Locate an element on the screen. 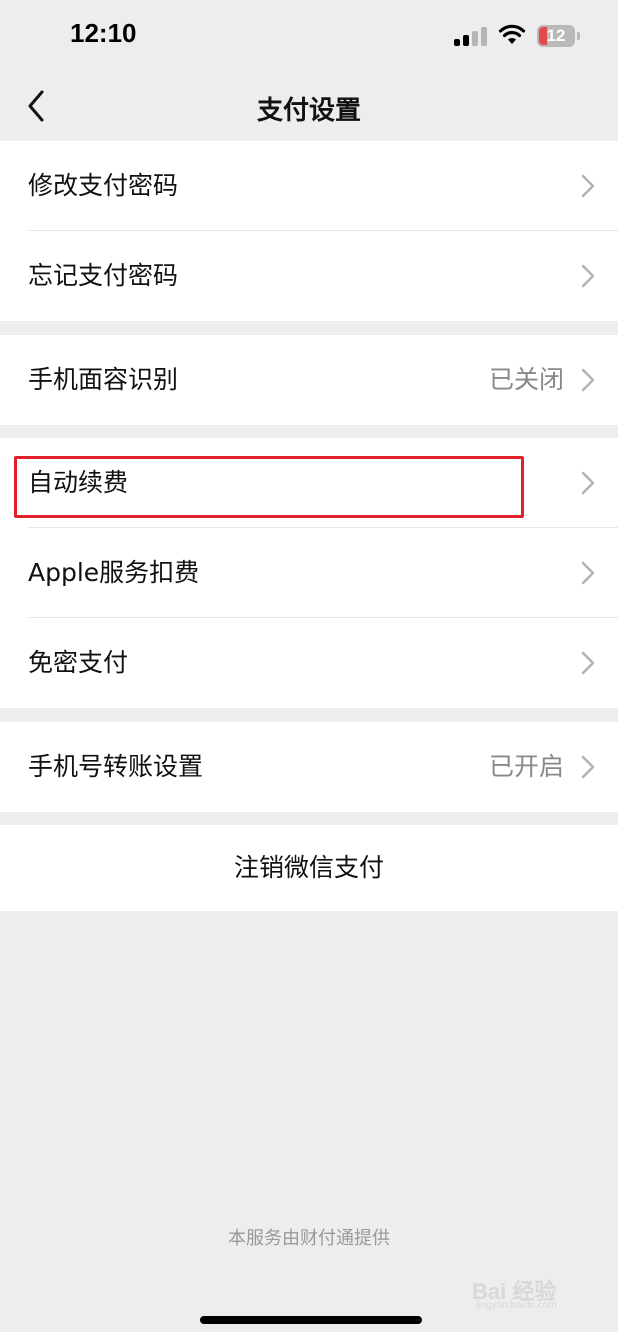 Image resolution: width=618 pixels, height=1332 pixels. footer-provider-text: 本服务由财付通提供 is located at coordinates (309, 1238).